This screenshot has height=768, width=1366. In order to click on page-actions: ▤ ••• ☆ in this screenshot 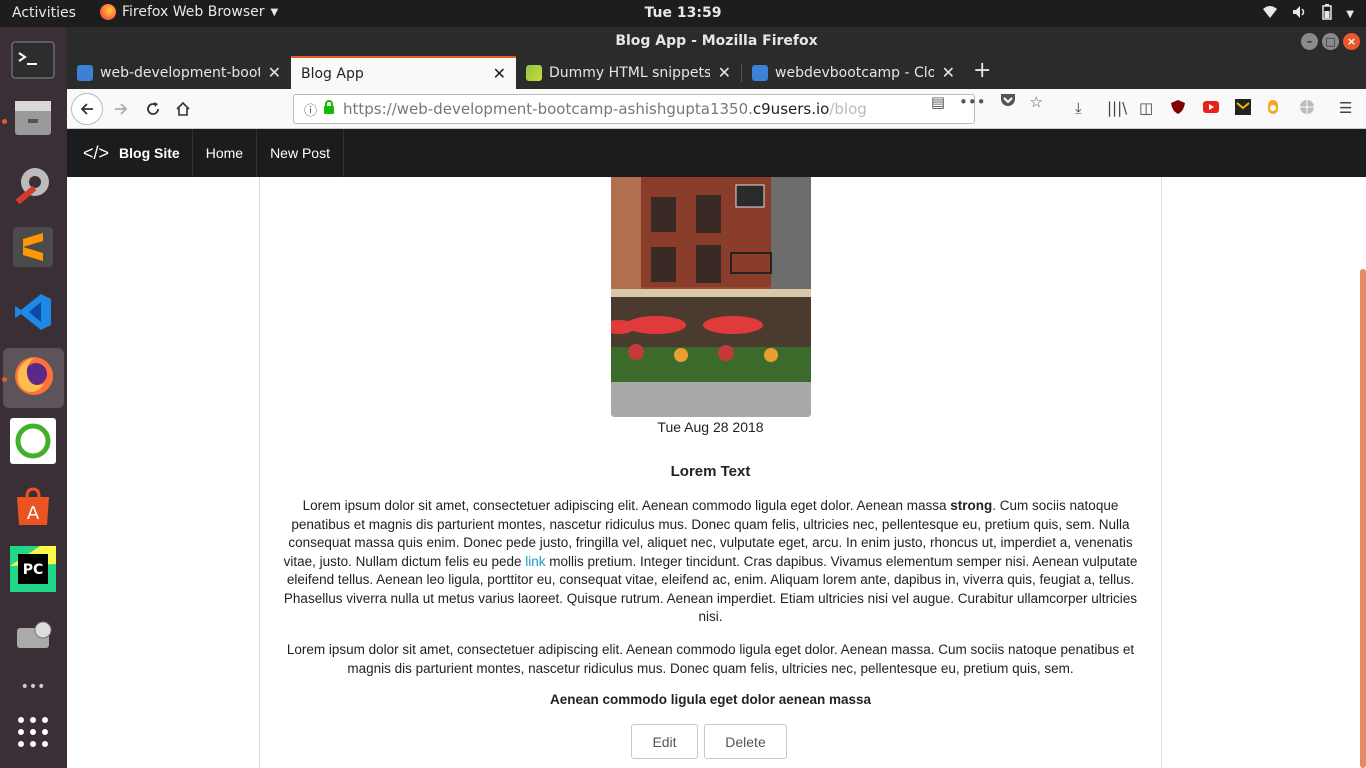, I will do `click(987, 102)`.